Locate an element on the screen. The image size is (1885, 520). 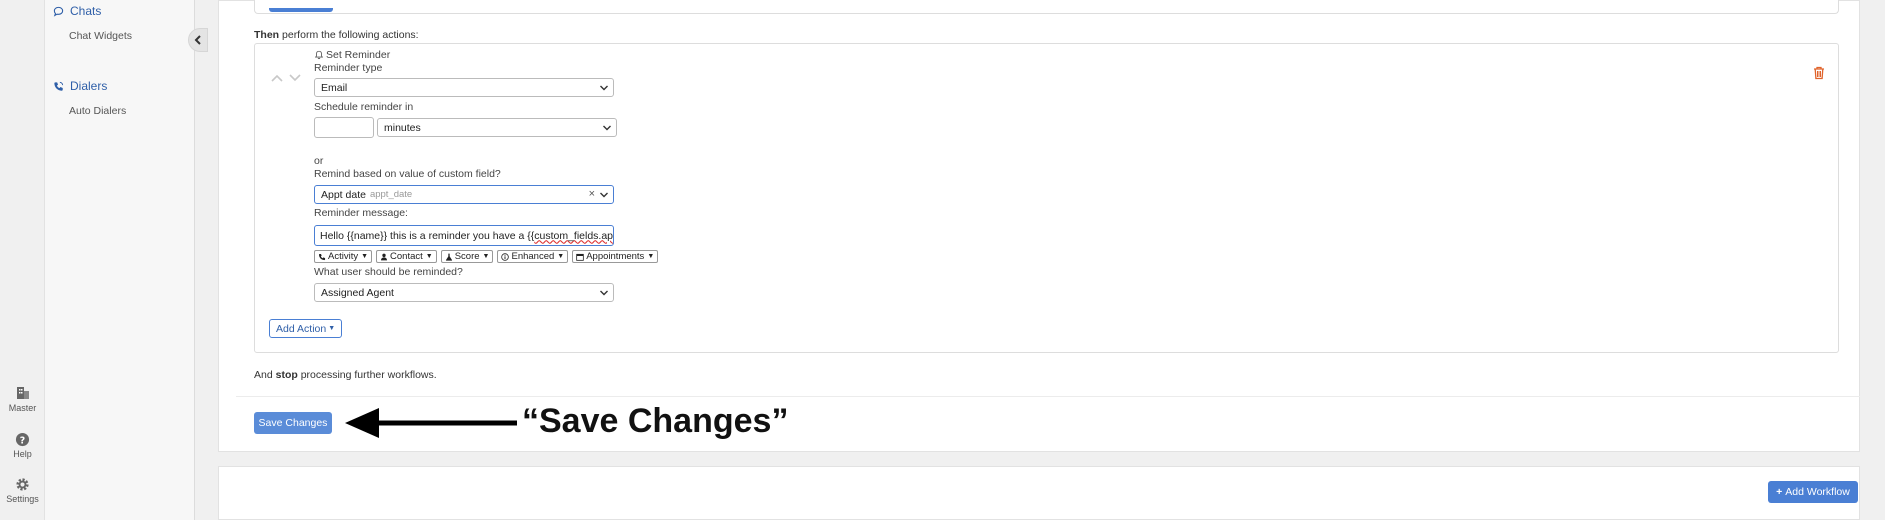
then-suffix: perform the following actions: is located at coordinates (349, 35).